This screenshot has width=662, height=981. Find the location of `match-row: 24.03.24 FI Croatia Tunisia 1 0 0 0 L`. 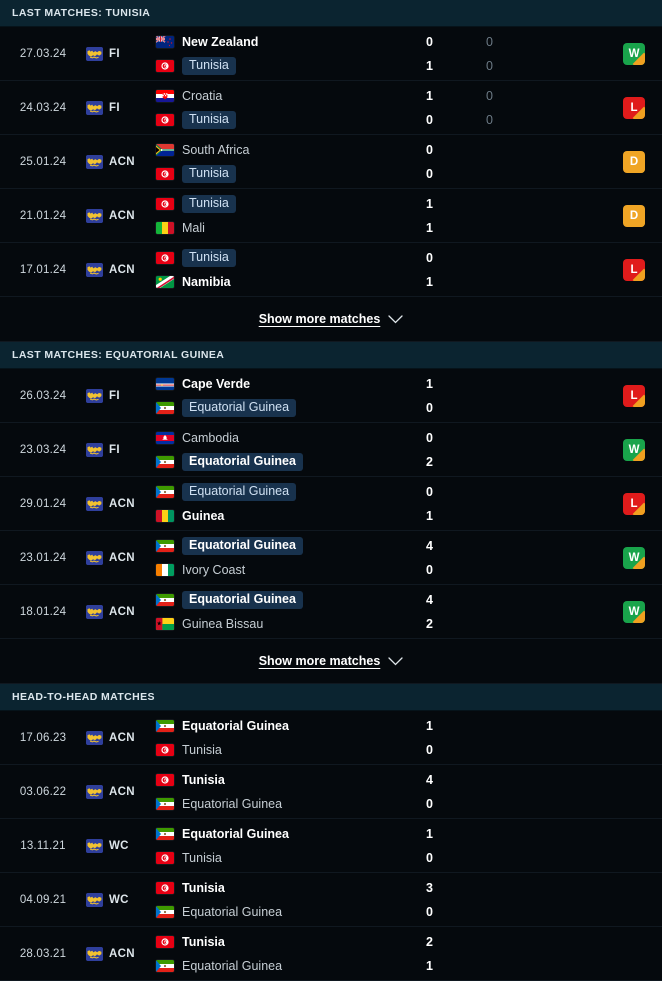

match-row: 24.03.24 FI Croatia Tunisia 1 0 0 0 L is located at coordinates (331, 108).